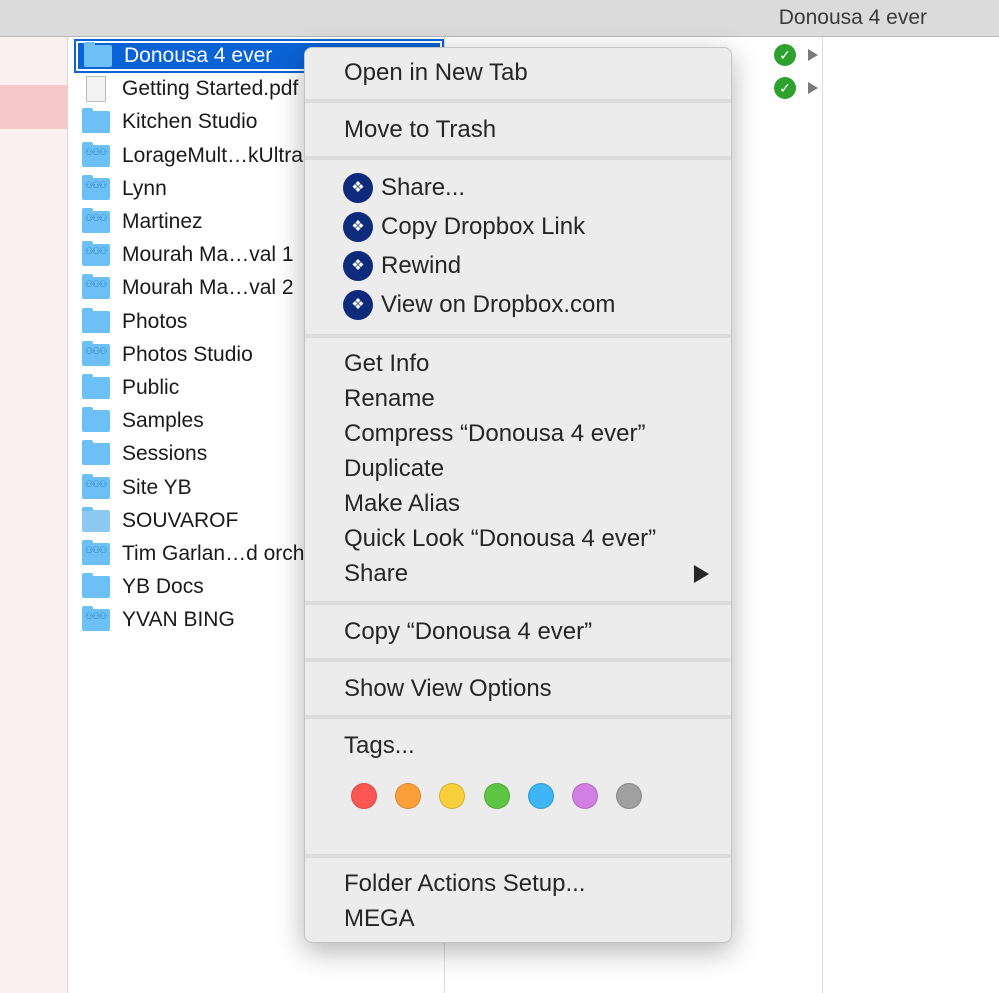  I want to click on menu-dropbox-item: Copy Dropbox Link, so click(483, 227).